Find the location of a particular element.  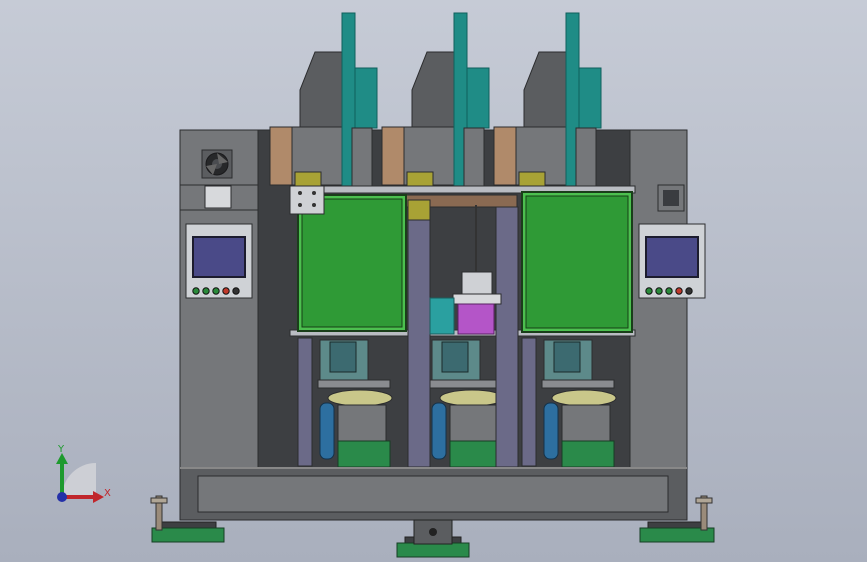

machine-base is located at coordinates (433, 494).